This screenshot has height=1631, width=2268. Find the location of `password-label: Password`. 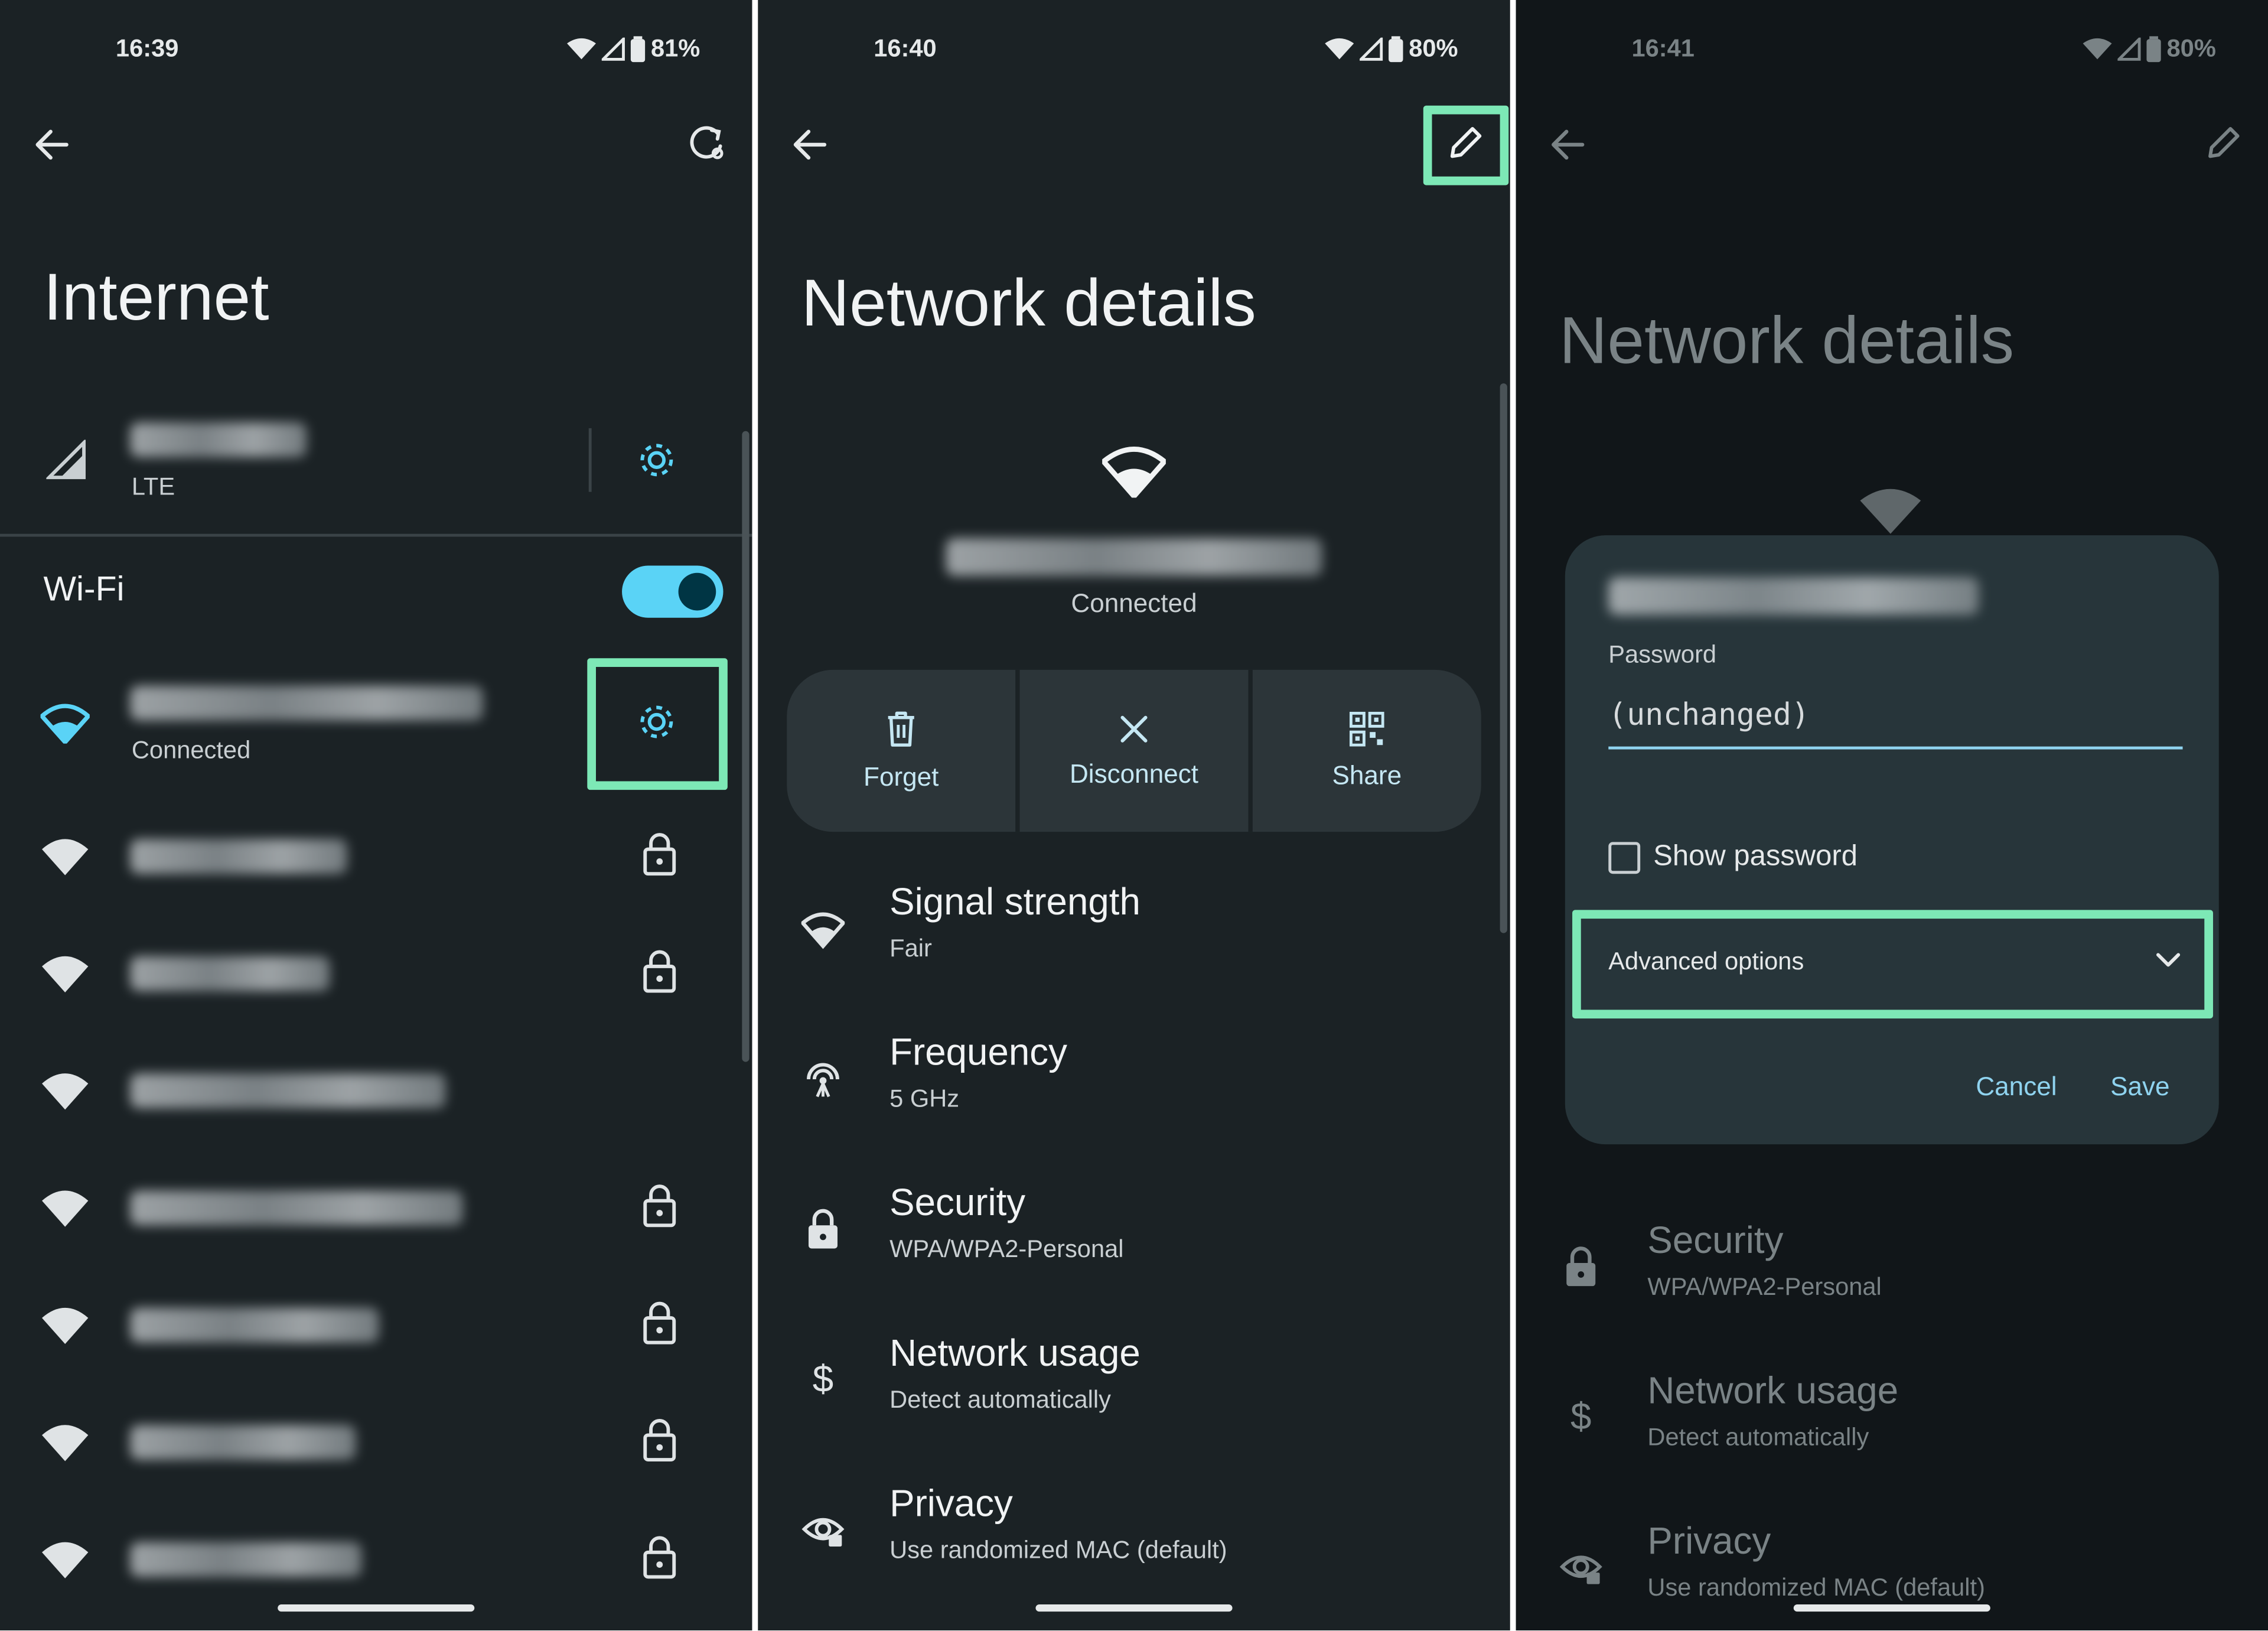

password-label: Password is located at coordinates (1662, 654).